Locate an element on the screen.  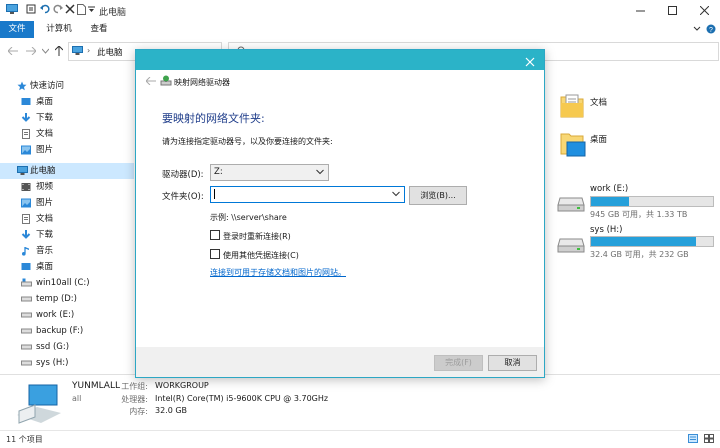
drive-name: work (E:) is located at coordinates (609, 189).